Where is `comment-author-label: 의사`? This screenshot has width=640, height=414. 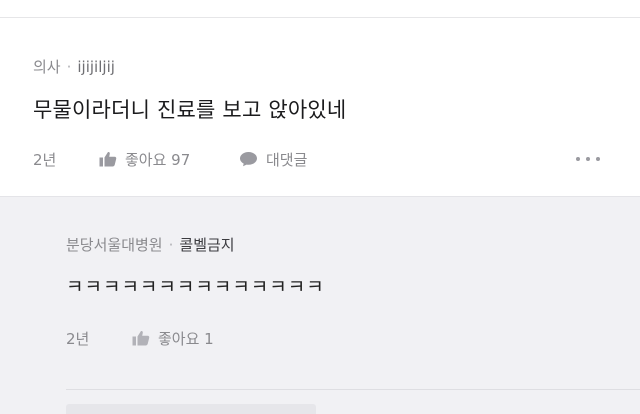
comment-author-label: 의사 is located at coordinates (47, 67).